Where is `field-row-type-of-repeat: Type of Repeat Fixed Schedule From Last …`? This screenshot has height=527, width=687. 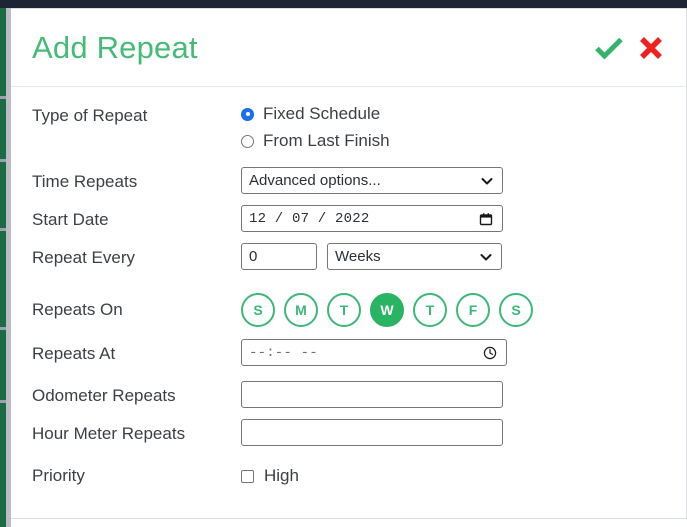 field-row-type-of-repeat: Type of Repeat Fixed Schedule From Last … is located at coordinates (348, 134).